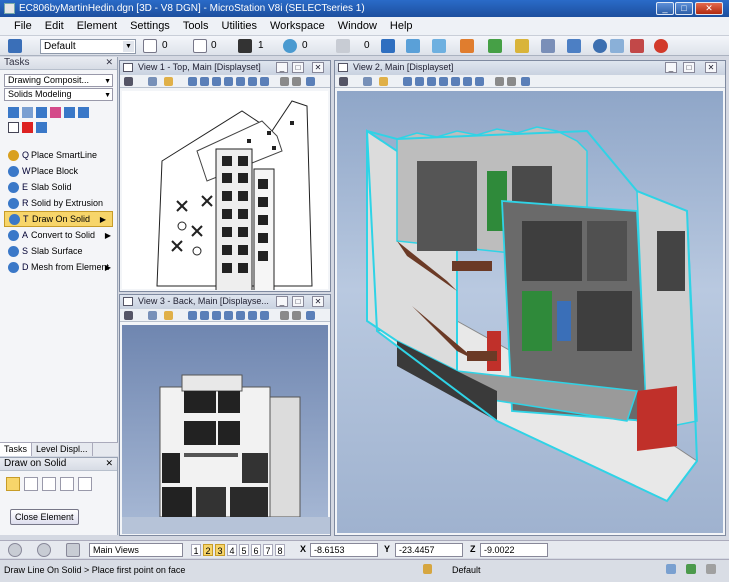 The image size is (729, 582). I want to click on x-coordinate-field: -8.6153, so click(344, 550).